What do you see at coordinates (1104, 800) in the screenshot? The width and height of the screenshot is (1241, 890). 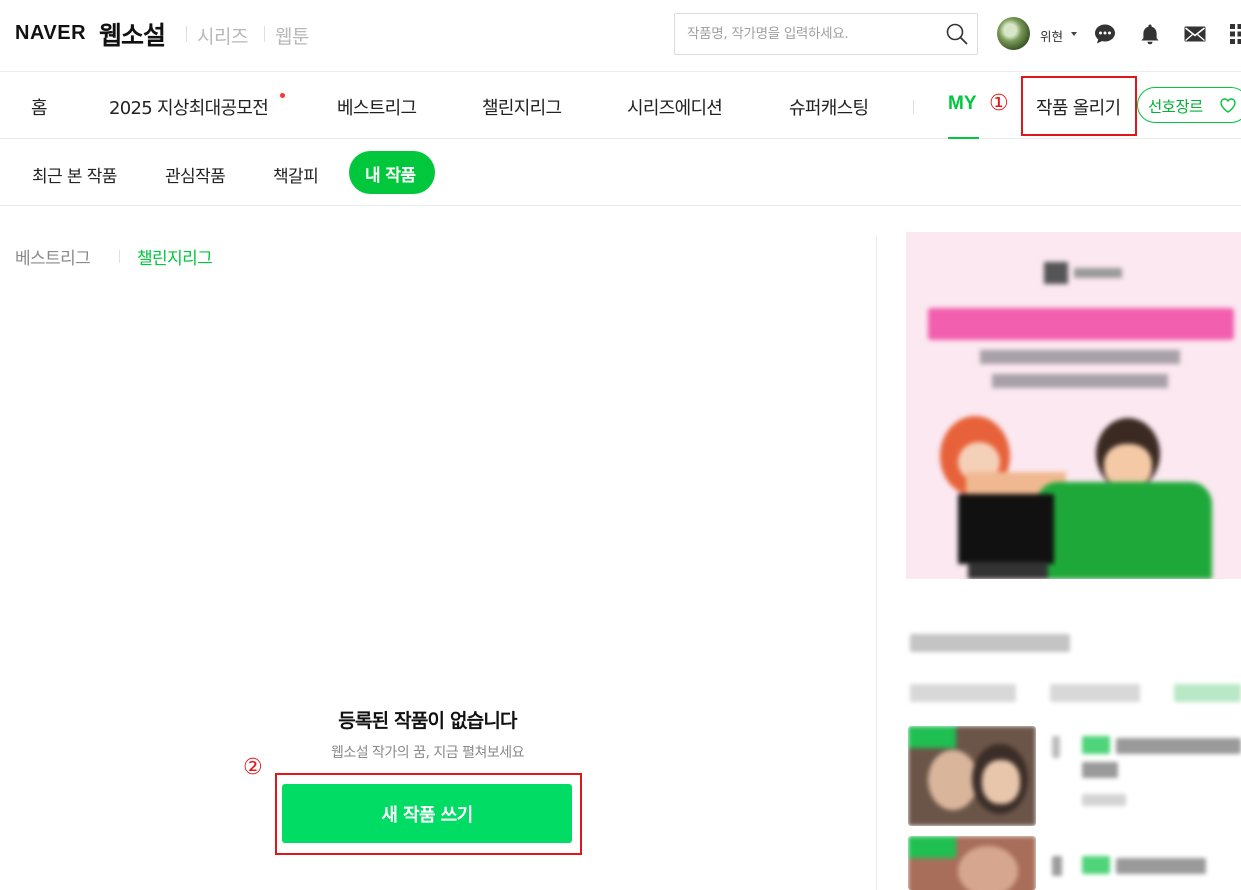 I see `meta-blurred` at bounding box center [1104, 800].